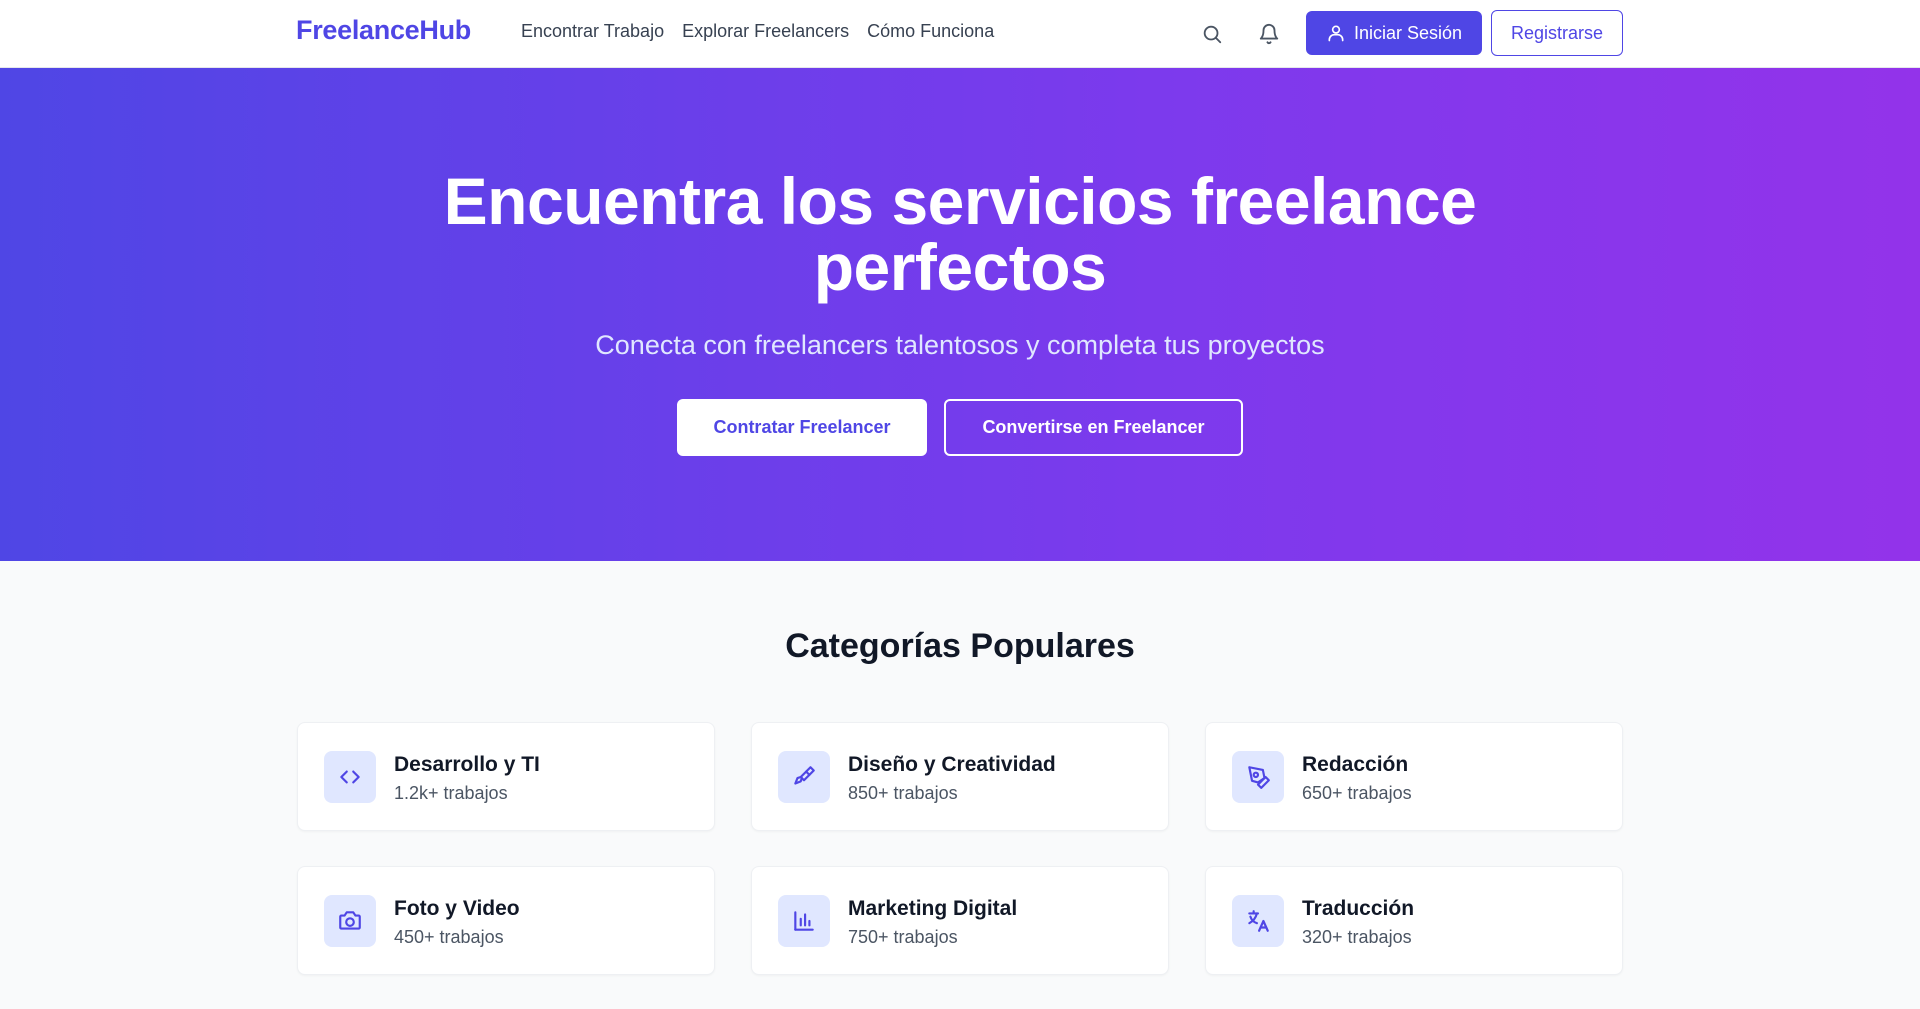  I want to click on login-button: Iniciar Sesión, so click(1394, 33).